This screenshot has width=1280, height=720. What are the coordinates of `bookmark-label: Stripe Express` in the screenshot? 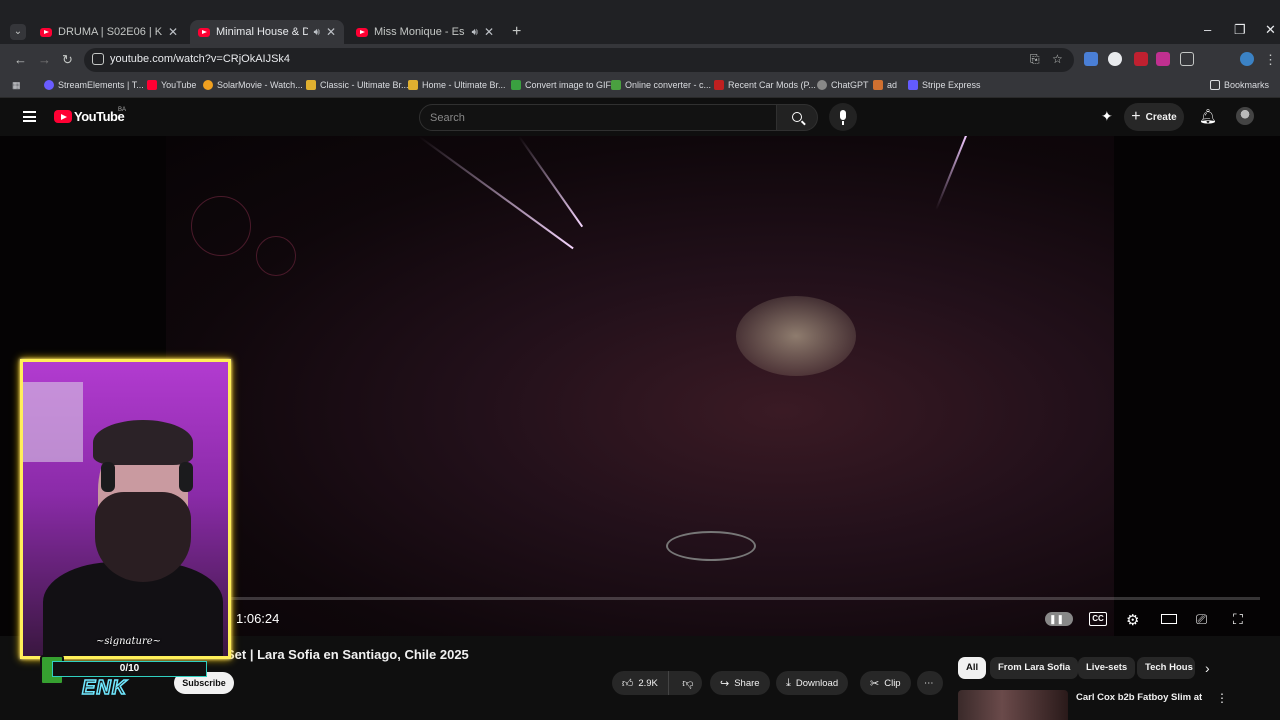 It's located at (951, 85).